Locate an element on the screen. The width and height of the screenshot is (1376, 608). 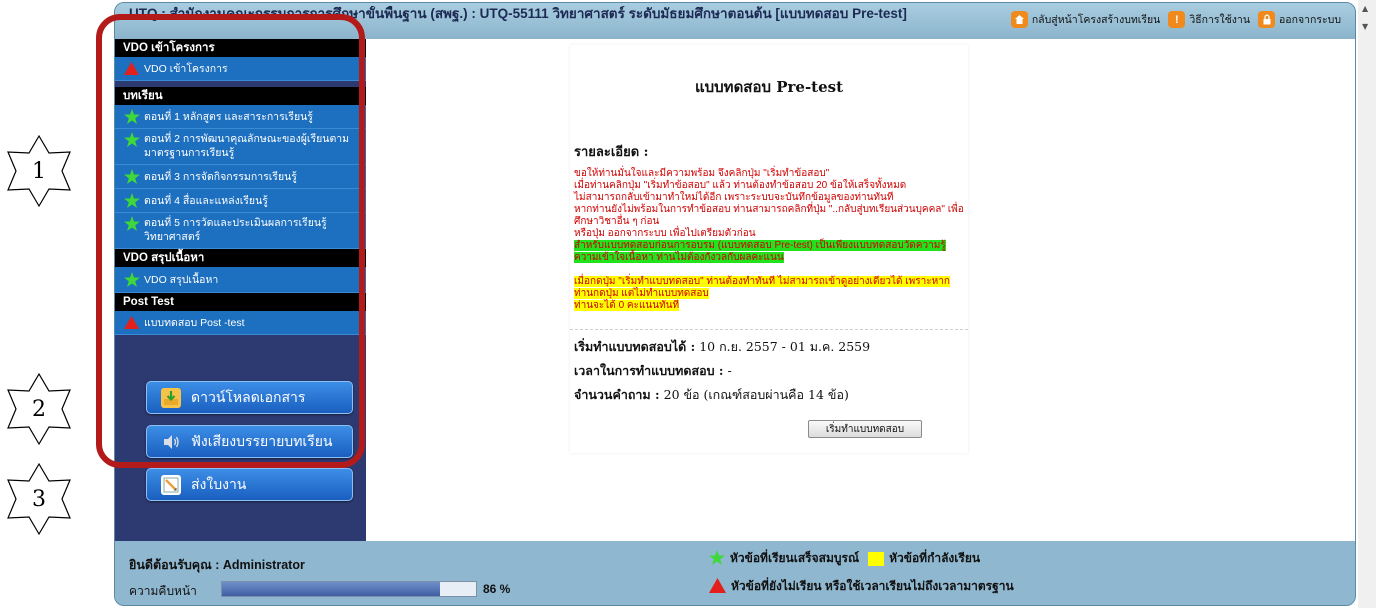
back-to-structure-link: กลับสู่หน้าโครงสร้างบทเรียน is located at coordinates (1085, 19).